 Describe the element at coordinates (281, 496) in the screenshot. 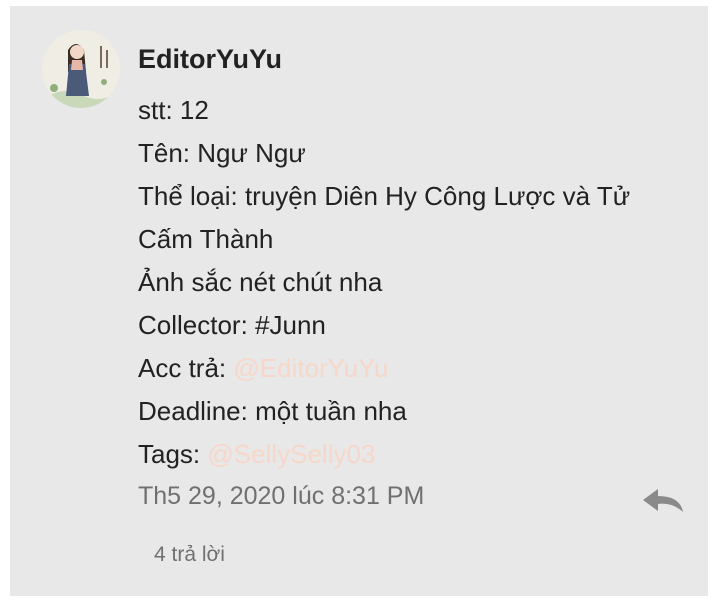

I see `comment-timestamp: Th5 29, 2020 lúc 8:31 PM` at that location.